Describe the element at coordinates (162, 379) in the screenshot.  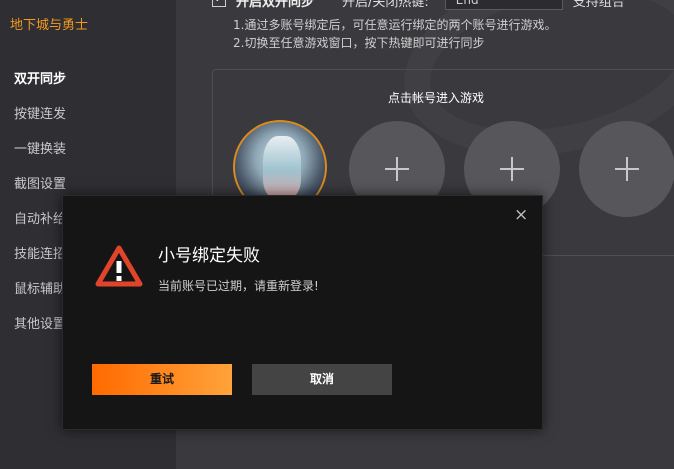
I see `retry-button: 重试` at that location.